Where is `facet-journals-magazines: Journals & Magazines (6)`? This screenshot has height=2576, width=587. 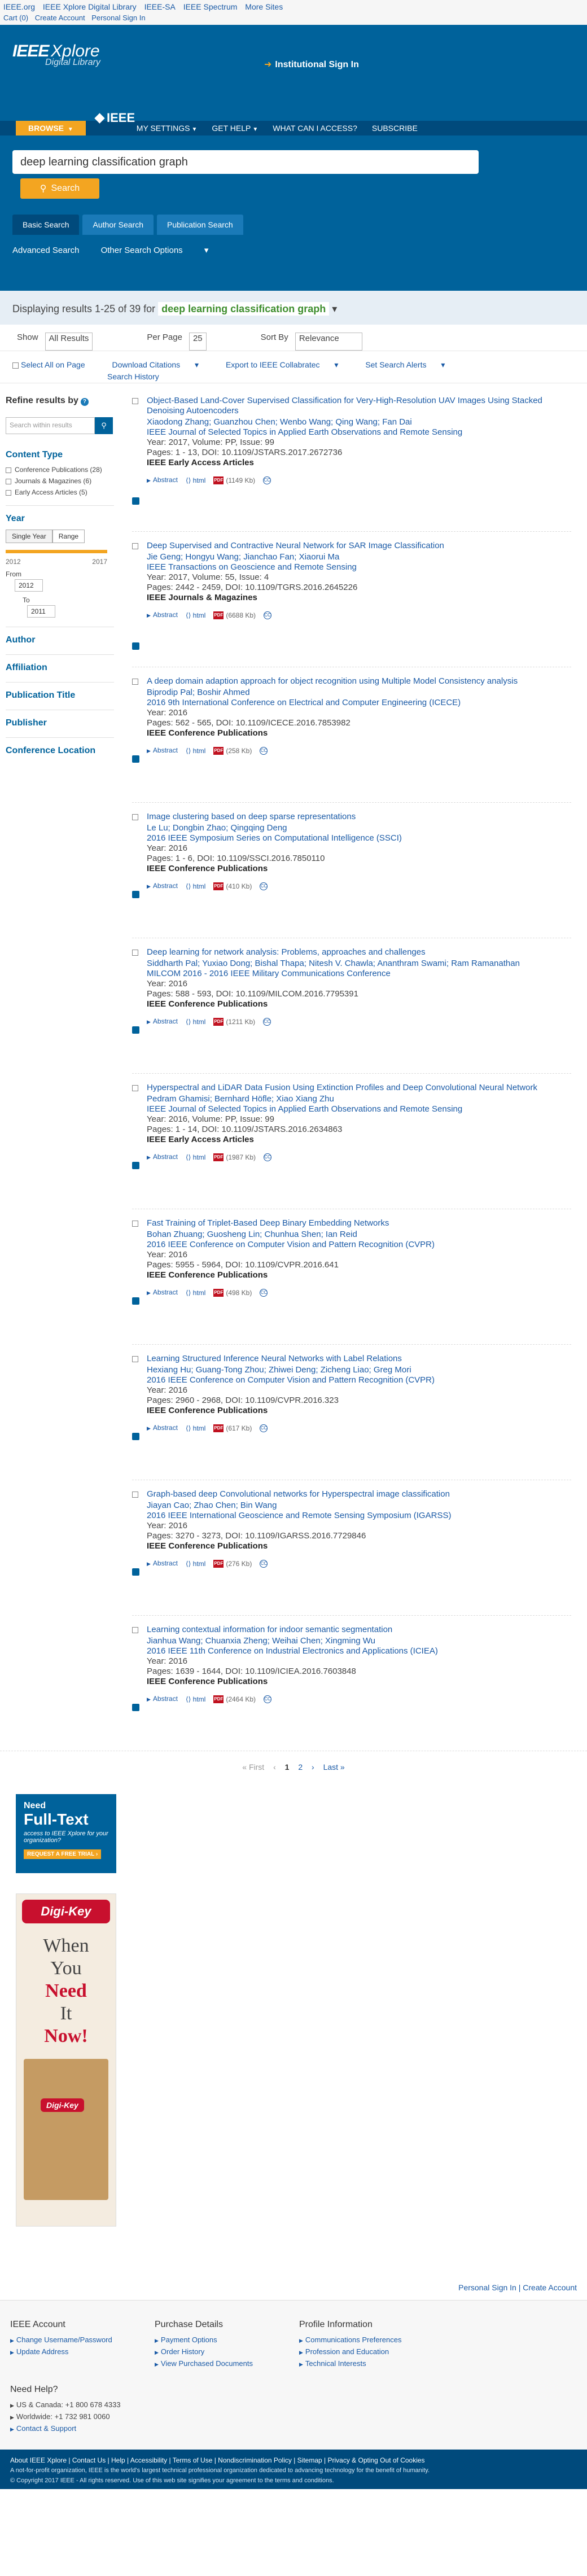
facet-journals-magazines: Journals & Magazines (6) is located at coordinates (60, 481).